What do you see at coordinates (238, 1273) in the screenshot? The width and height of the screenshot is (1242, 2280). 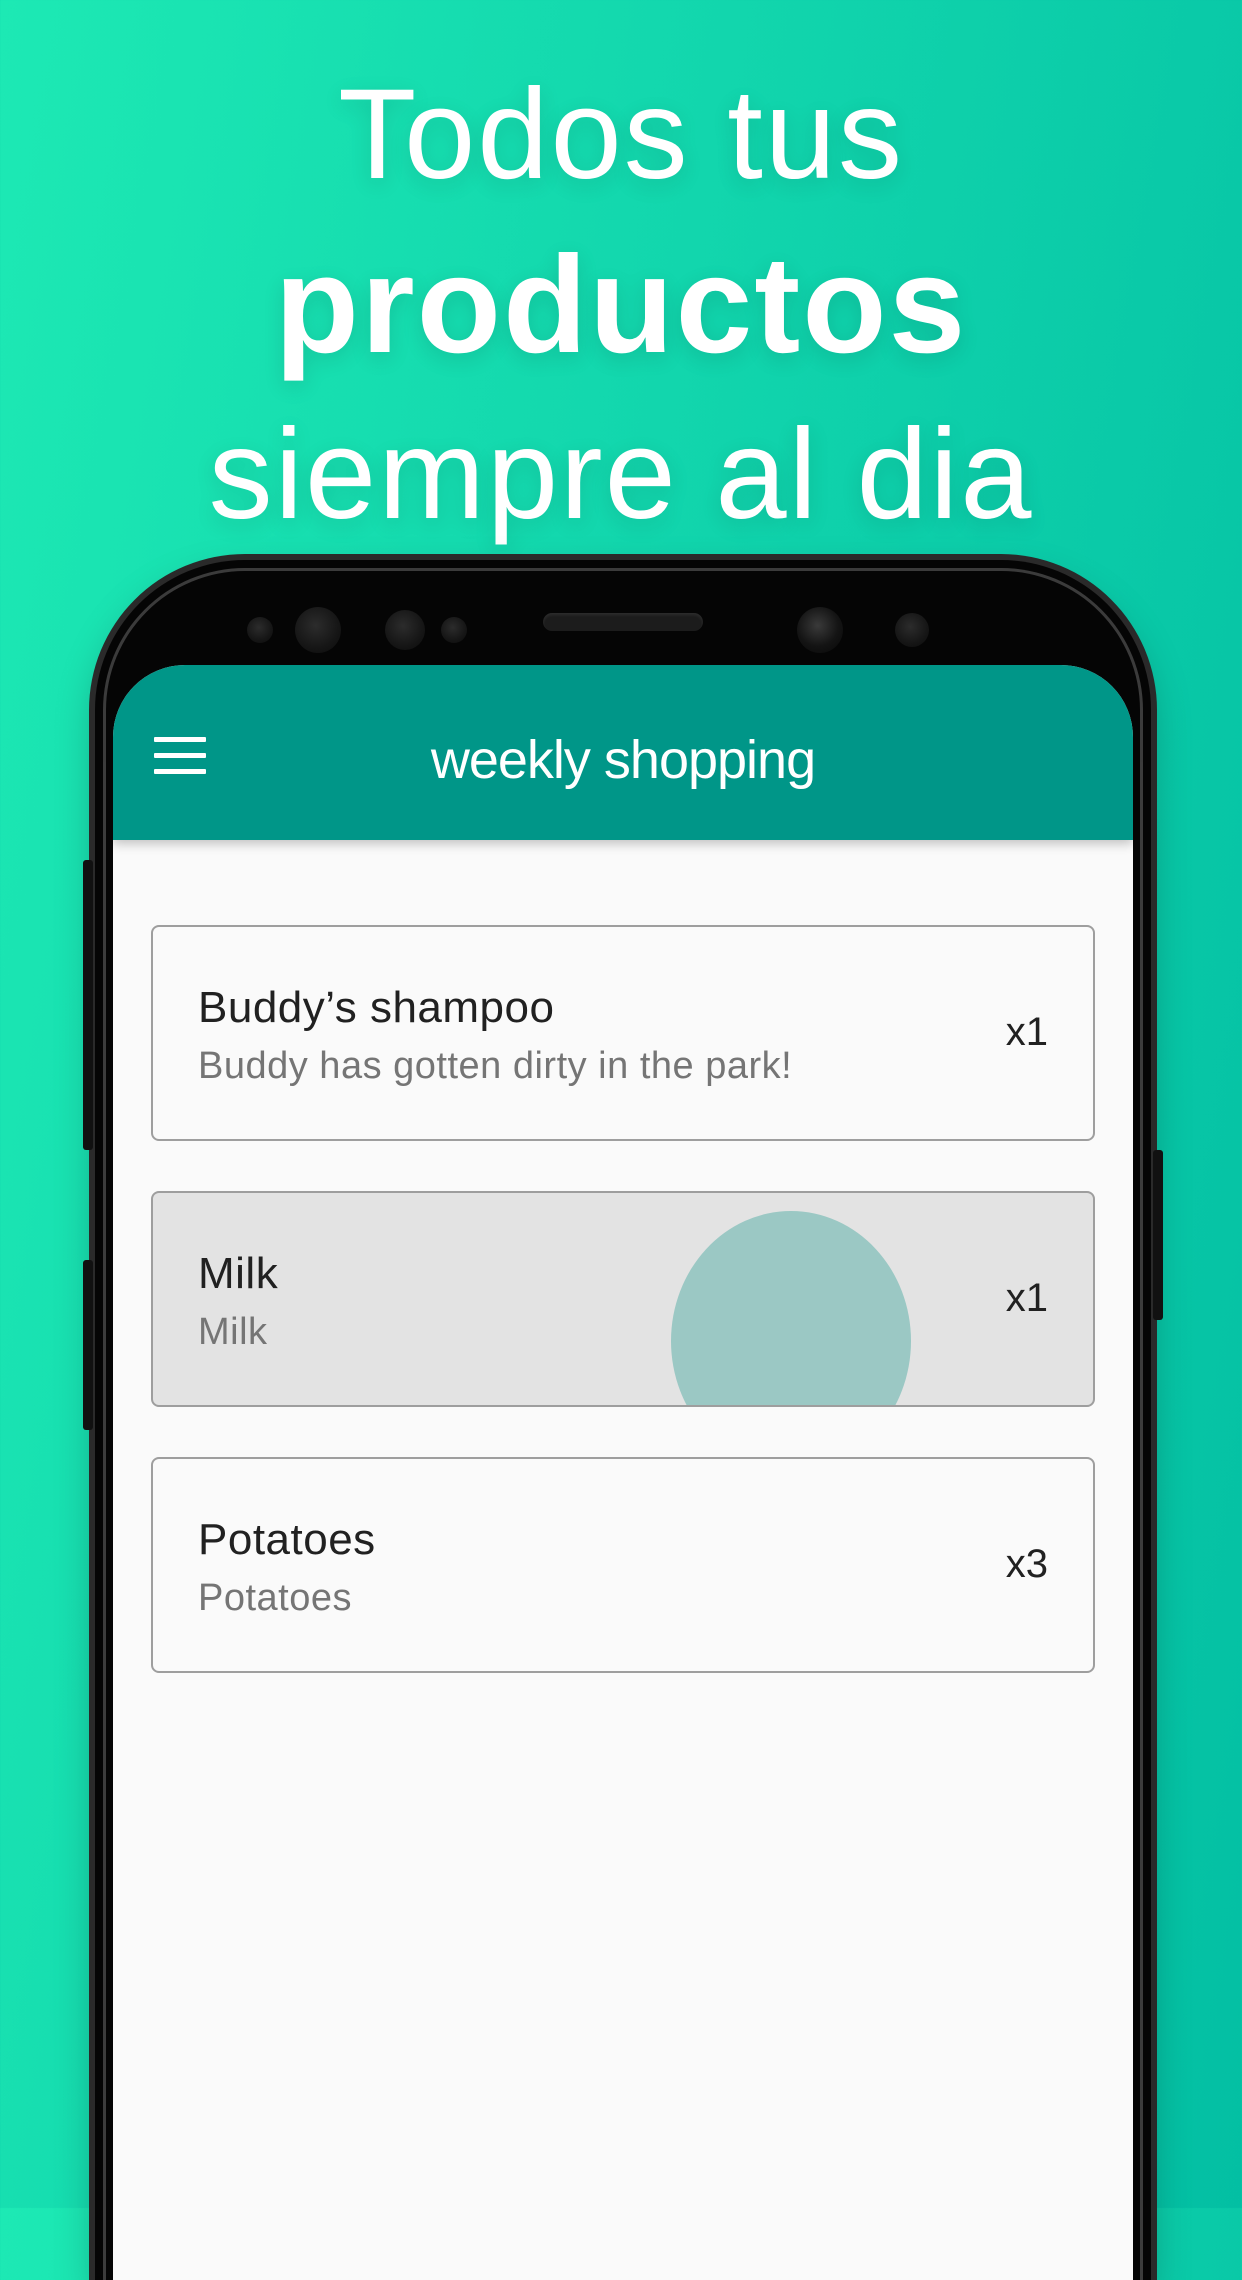 I see `item-name: Milk` at bounding box center [238, 1273].